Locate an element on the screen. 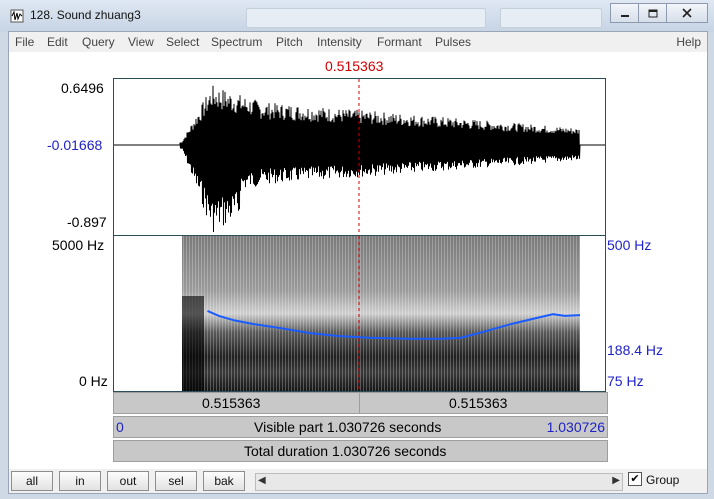 This screenshot has height=499, width=714. cursor-time-label: 0.515363 is located at coordinates (354, 66).